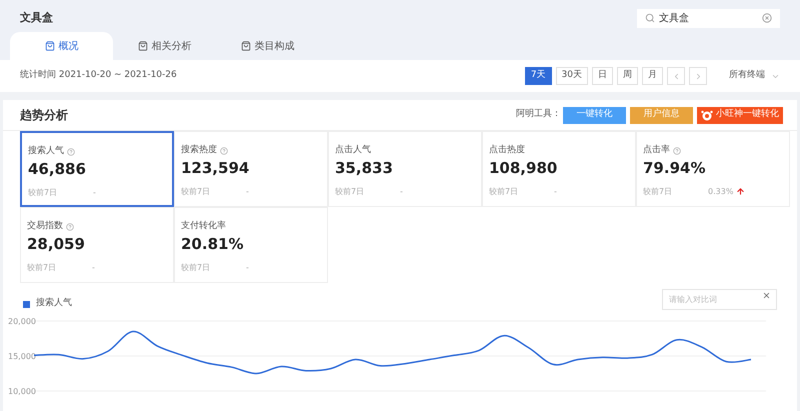 The image size is (800, 411). Describe the element at coordinates (203, 226) in the screenshot. I see `metric-label: 支付转化率` at that location.